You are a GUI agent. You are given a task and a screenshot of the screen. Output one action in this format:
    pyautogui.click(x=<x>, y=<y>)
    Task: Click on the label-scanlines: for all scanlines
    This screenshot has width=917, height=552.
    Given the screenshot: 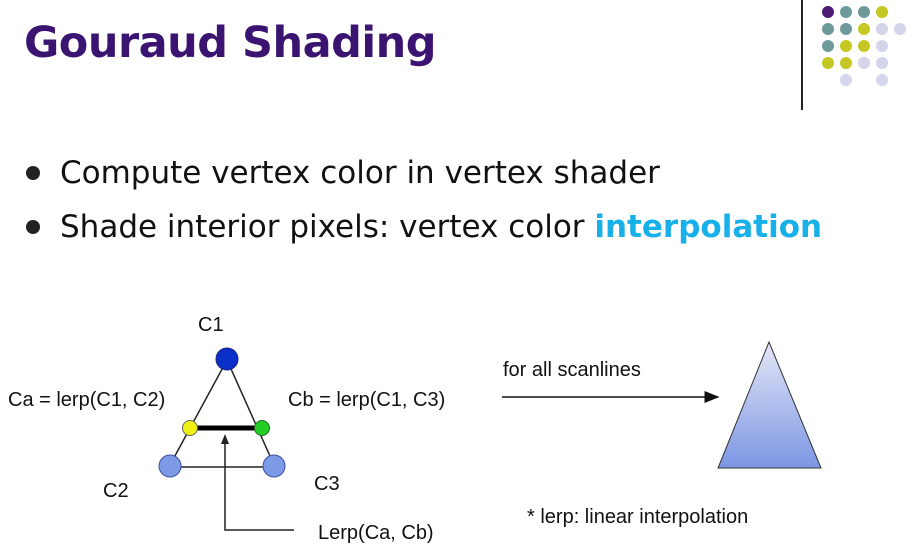 What is the action you would take?
    pyautogui.click(x=572, y=370)
    